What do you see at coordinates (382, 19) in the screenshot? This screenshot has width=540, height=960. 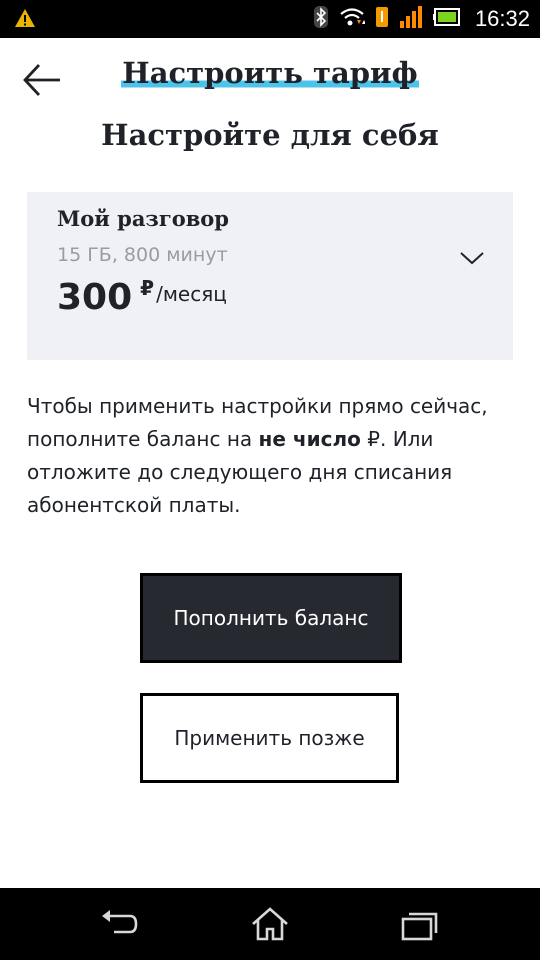 I see `notification-icon` at bounding box center [382, 19].